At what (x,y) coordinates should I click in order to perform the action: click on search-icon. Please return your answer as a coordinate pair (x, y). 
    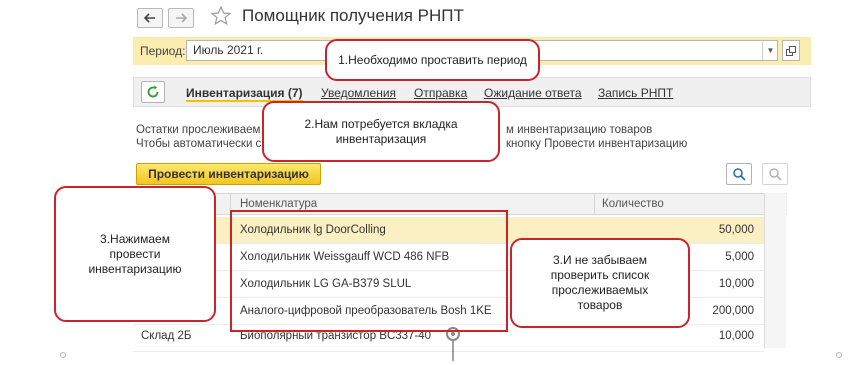
    Looking at the image, I should click on (739, 174).